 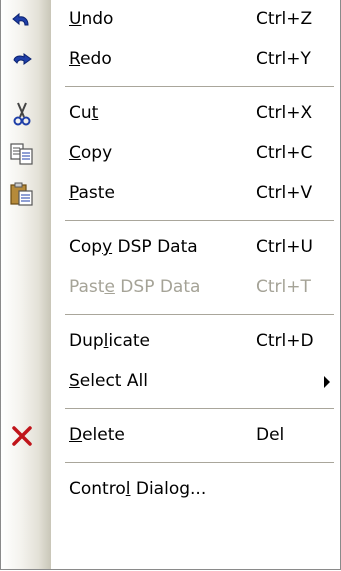 I want to click on menu-item-redo: Redo Ctrl+Y, so click(x=170, y=60).